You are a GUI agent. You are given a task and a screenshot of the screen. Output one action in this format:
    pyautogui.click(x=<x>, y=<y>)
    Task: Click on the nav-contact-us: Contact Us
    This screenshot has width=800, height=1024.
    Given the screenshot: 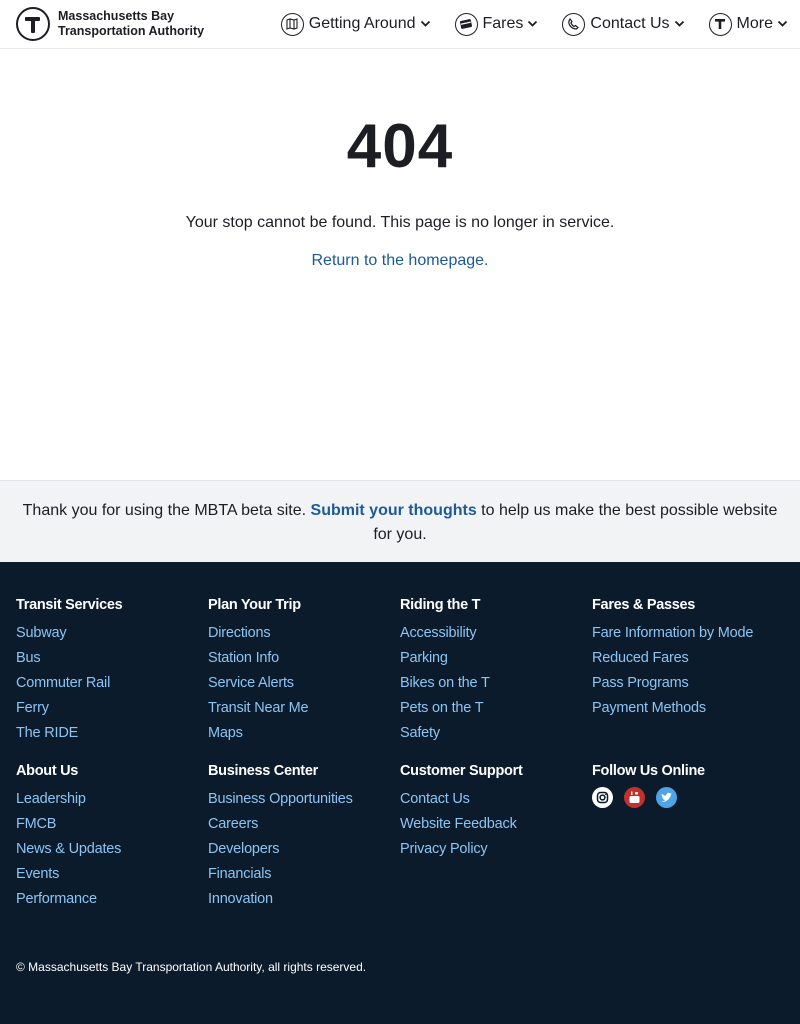 What is the action you would take?
    pyautogui.click(x=623, y=24)
    